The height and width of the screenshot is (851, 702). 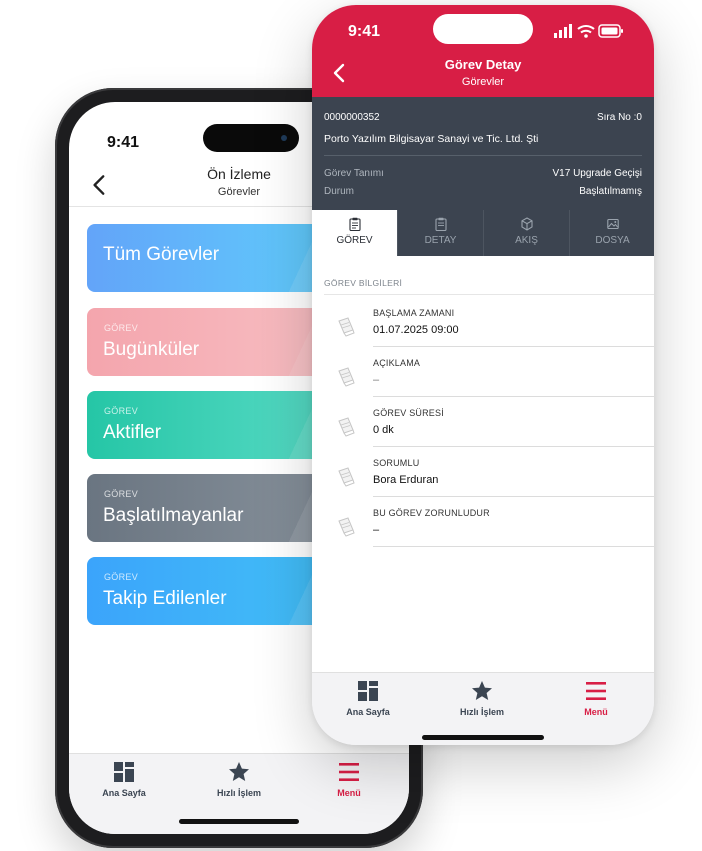 I want to click on section-title: GÖREV BİLGİLERİ, so click(x=363, y=283).